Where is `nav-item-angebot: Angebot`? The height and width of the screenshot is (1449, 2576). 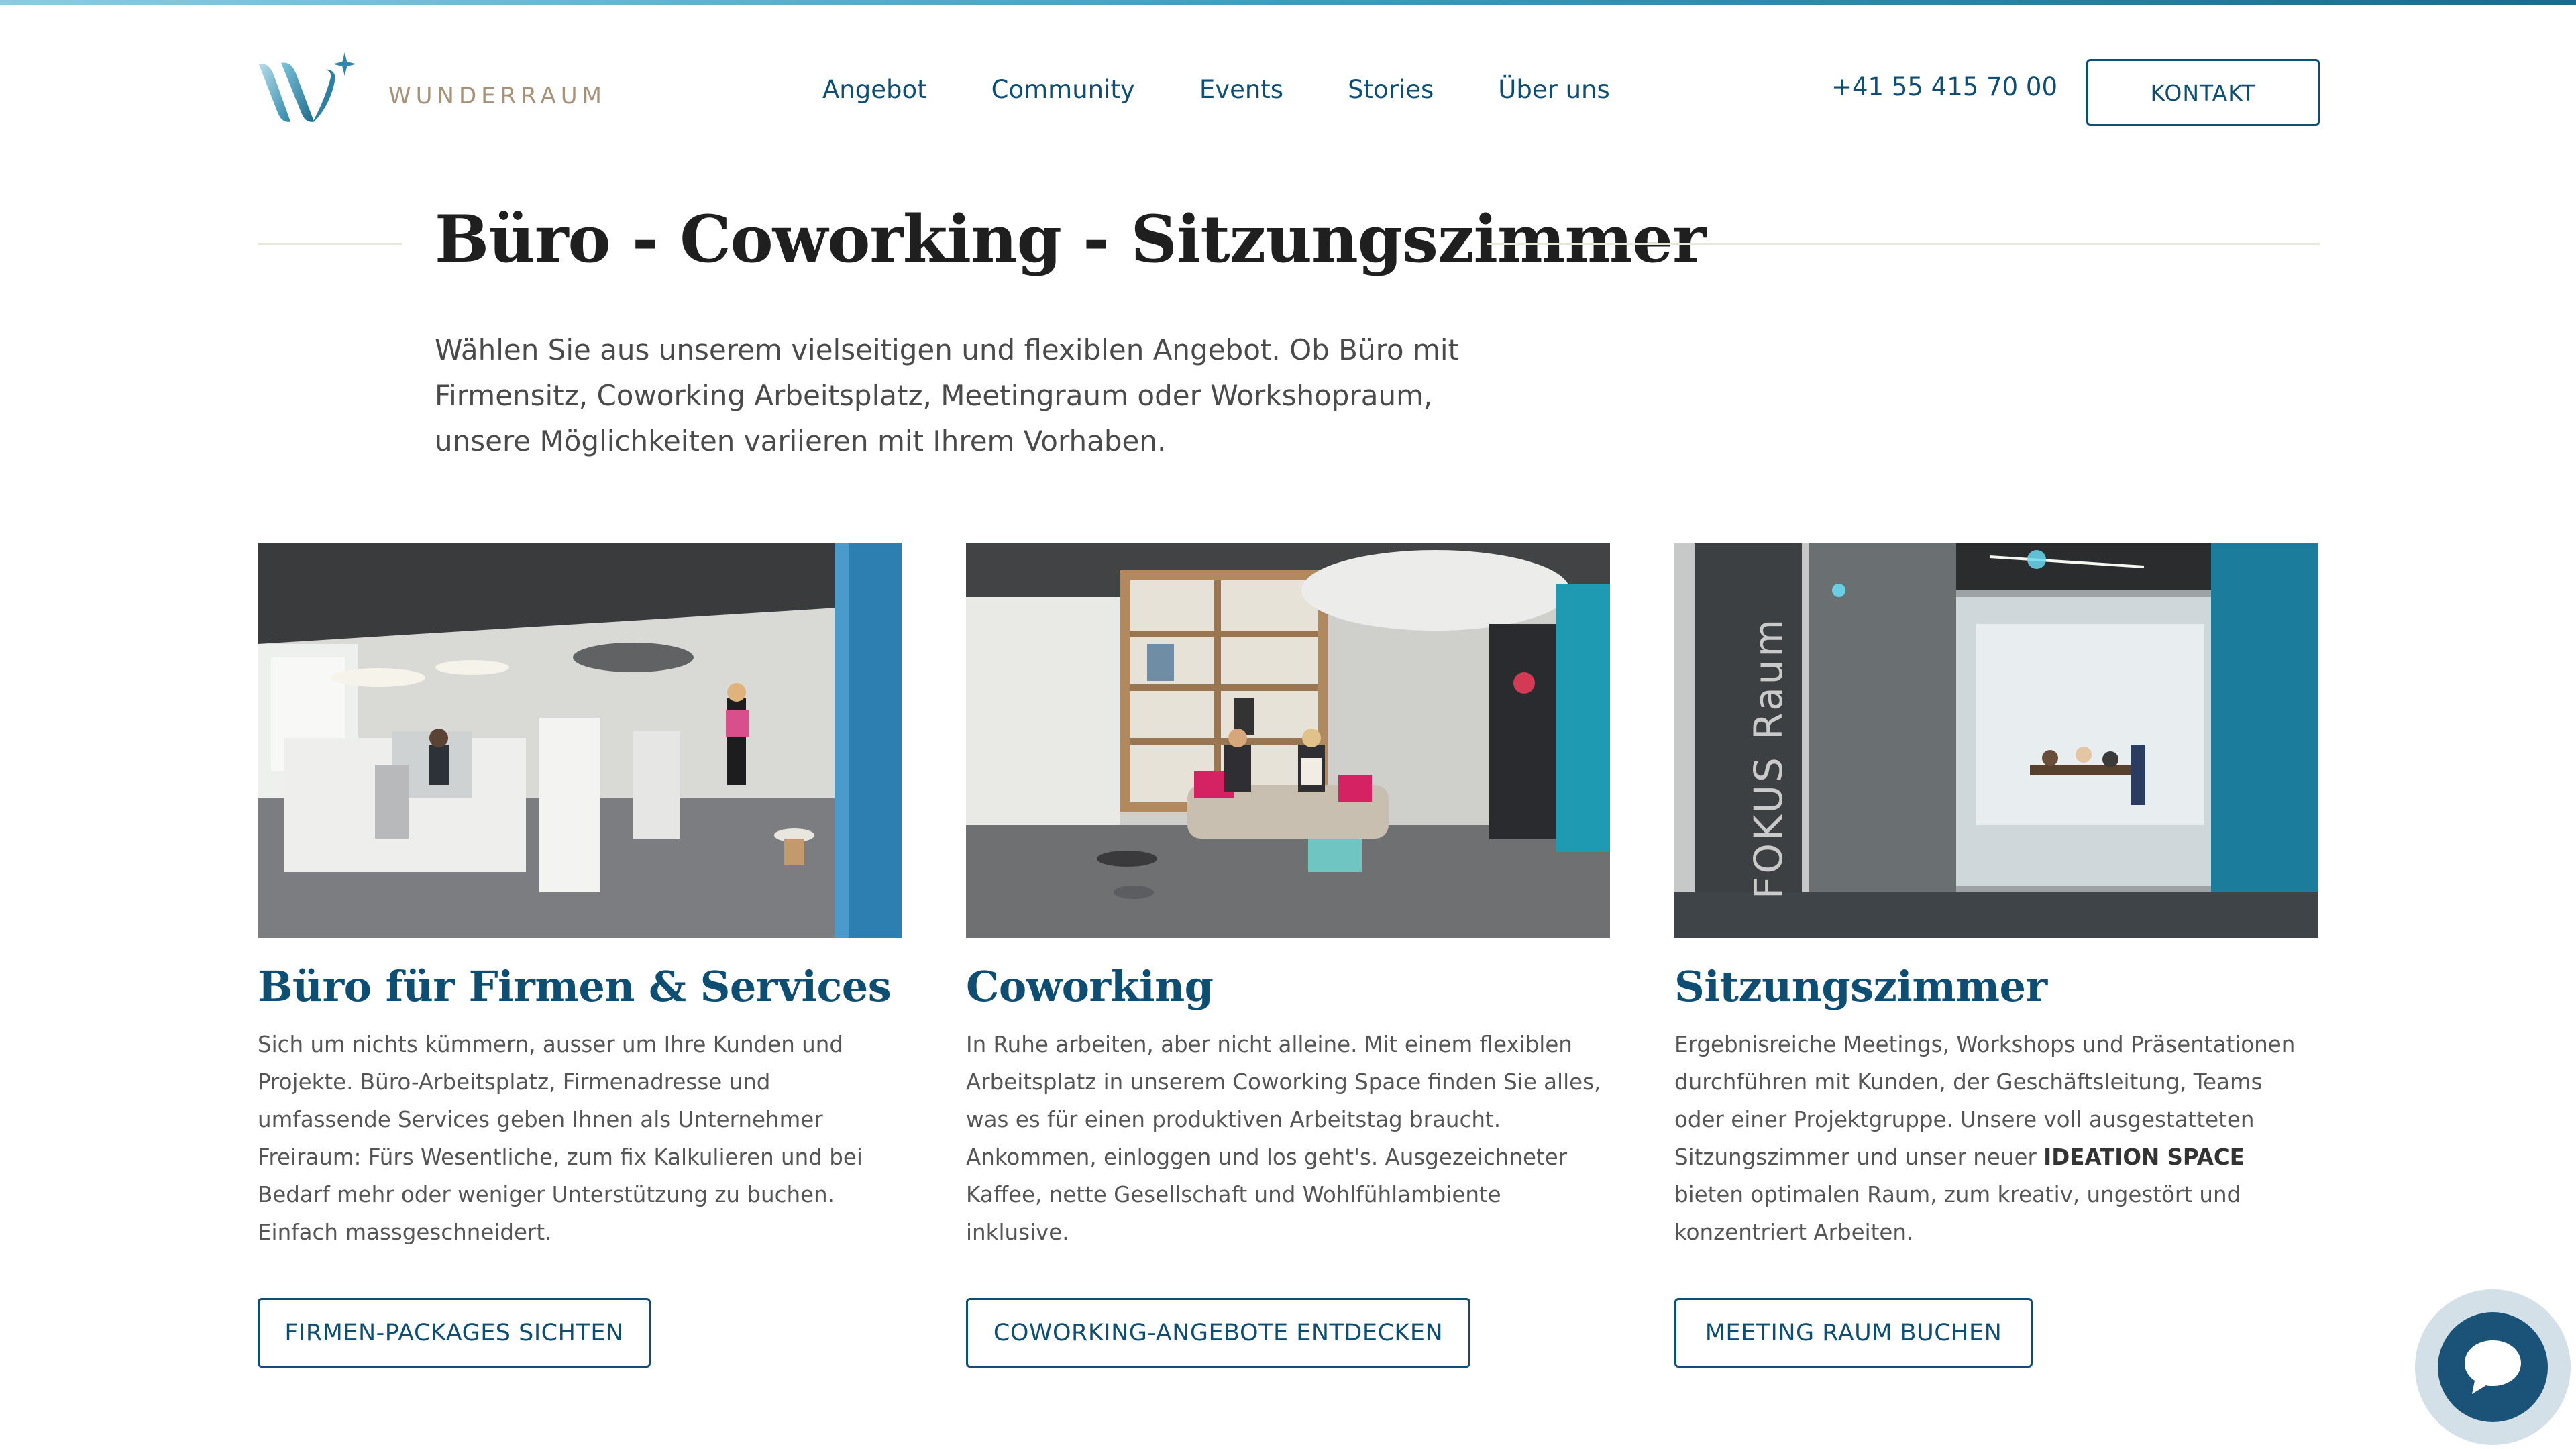
nav-item-angebot: Angebot is located at coordinates (874, 89).